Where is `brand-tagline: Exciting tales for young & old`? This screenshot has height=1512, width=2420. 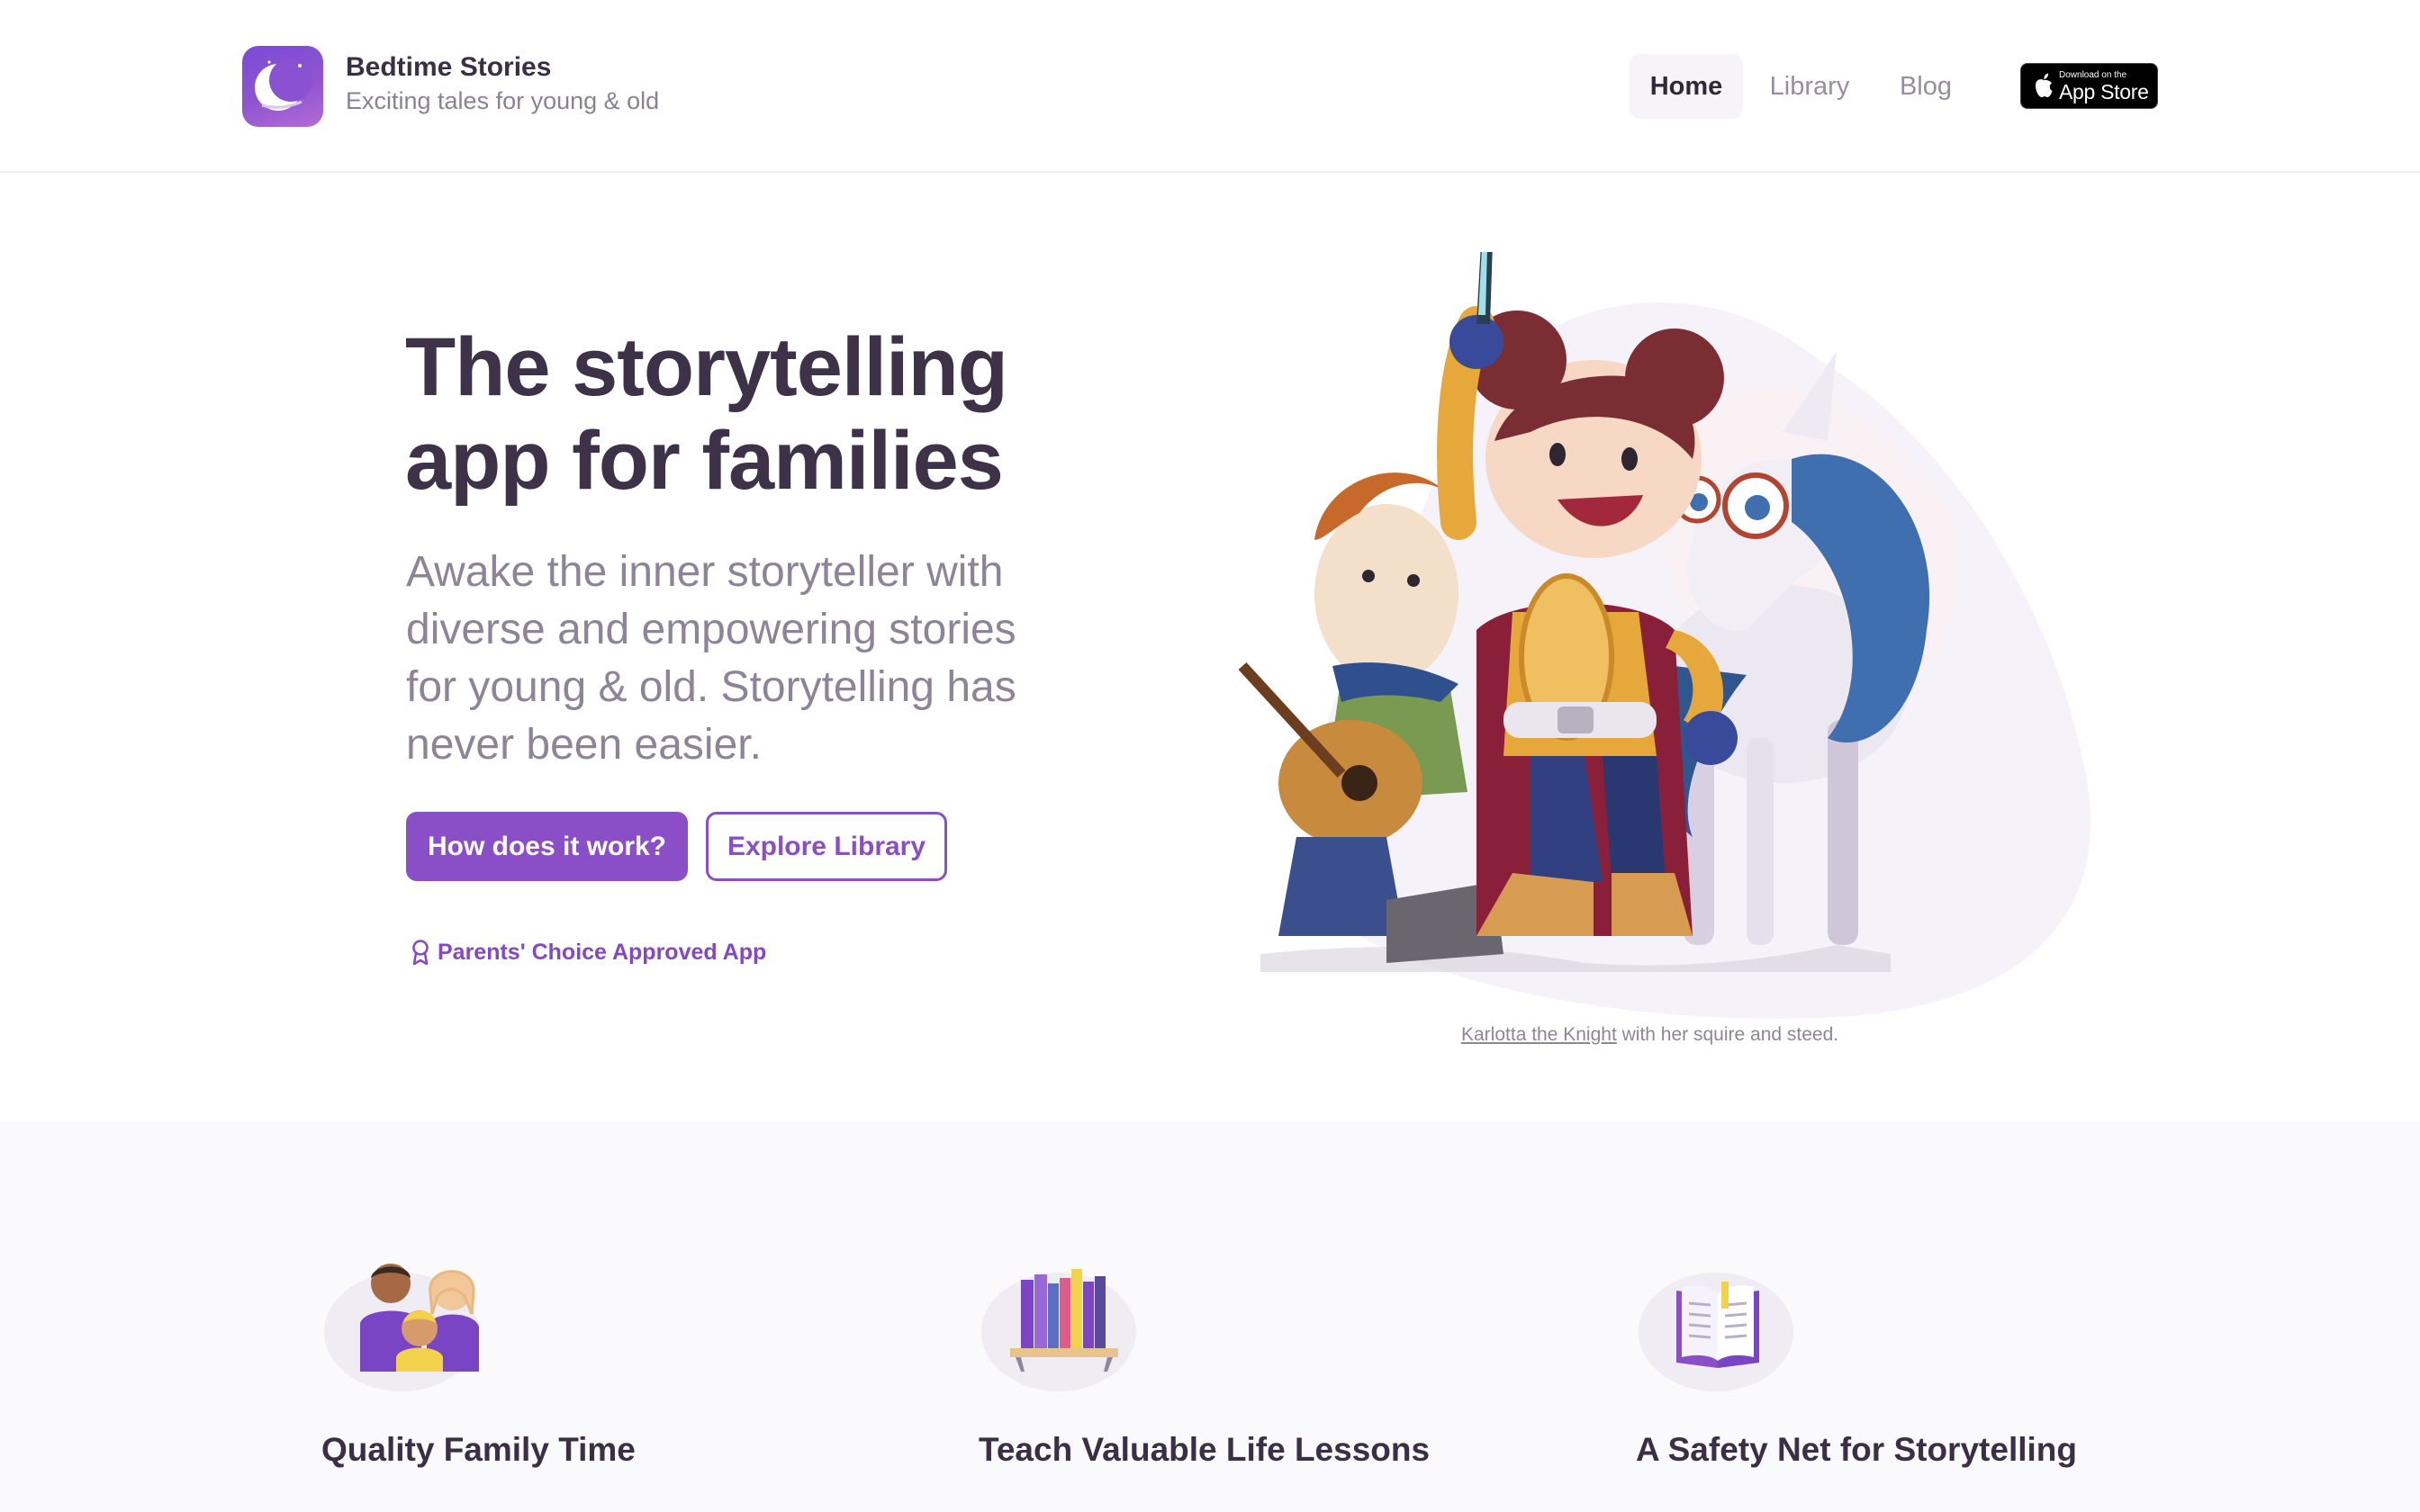 brand-tagline: Exciting tales for young & old is located at coordinates (503, 100).